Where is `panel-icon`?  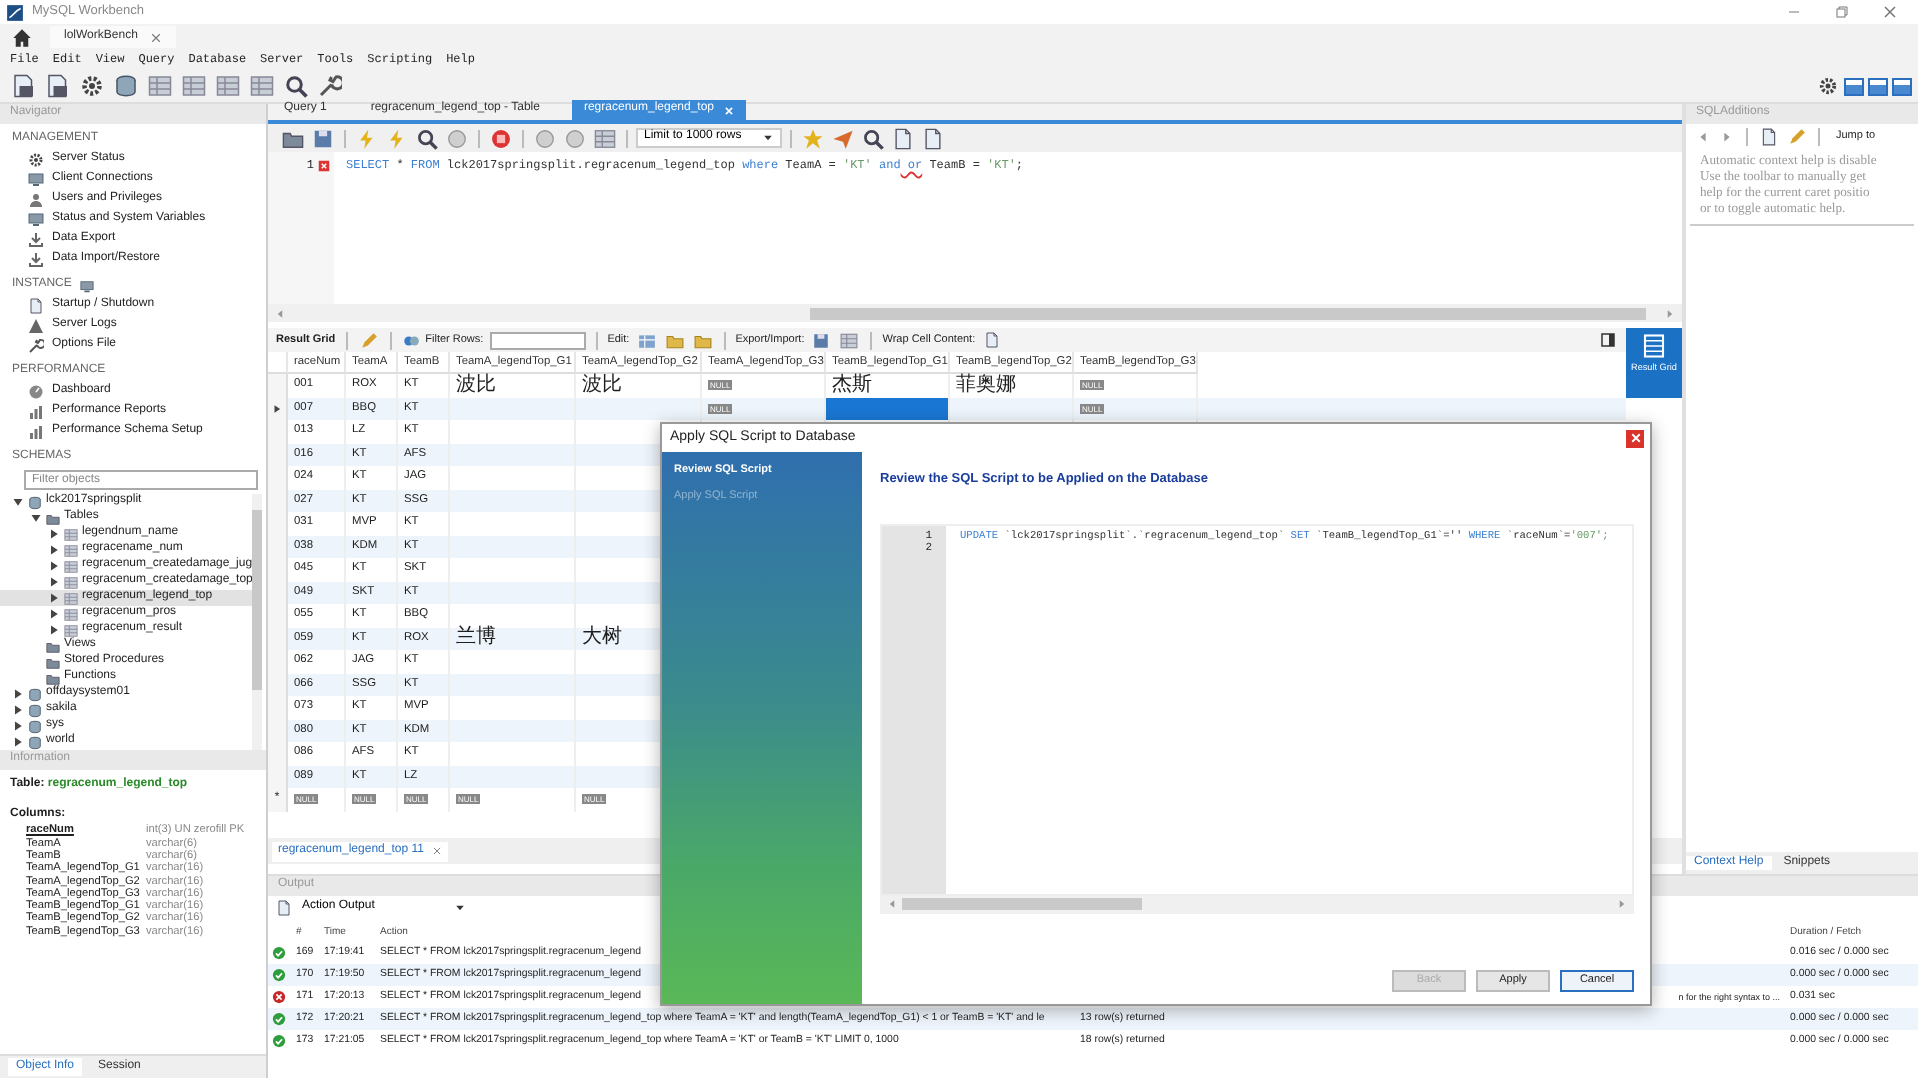
panel-icon is located at coordinates (1608, 340).